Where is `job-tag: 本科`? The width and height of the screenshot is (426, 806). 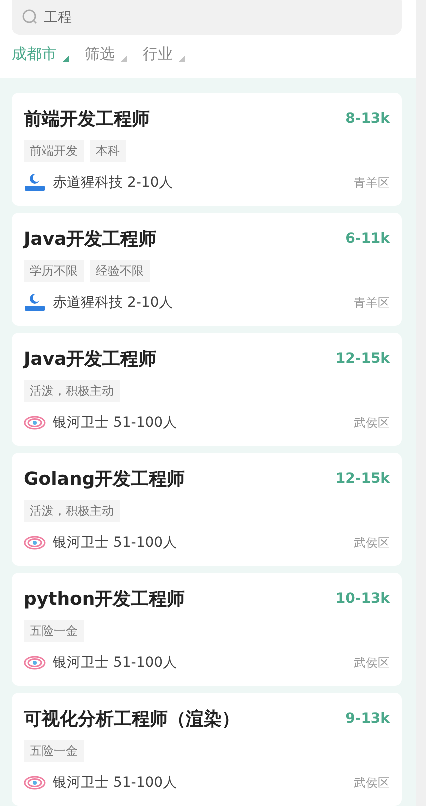 job-tag: 本科 is located at coordinates (108, 151).